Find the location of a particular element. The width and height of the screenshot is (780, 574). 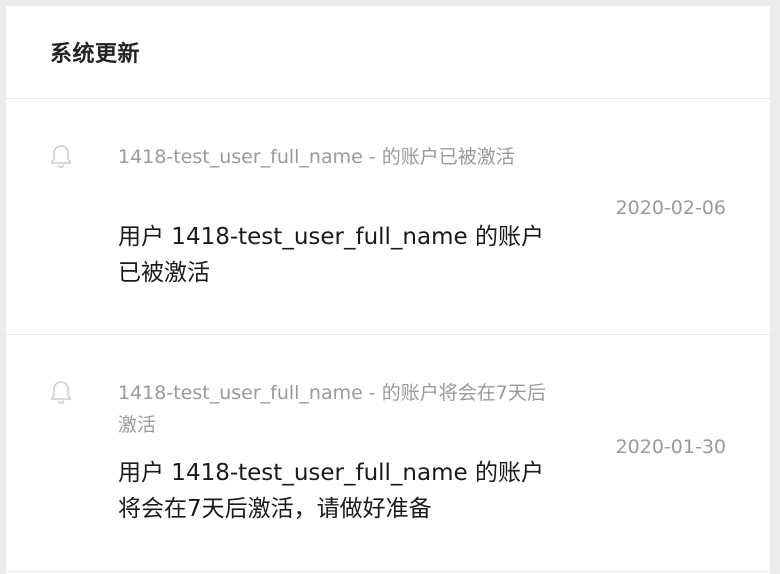

notification-subtitle: 1418-test_user_full_name - 的账户已被激活 is located at coordinates (316, 157).